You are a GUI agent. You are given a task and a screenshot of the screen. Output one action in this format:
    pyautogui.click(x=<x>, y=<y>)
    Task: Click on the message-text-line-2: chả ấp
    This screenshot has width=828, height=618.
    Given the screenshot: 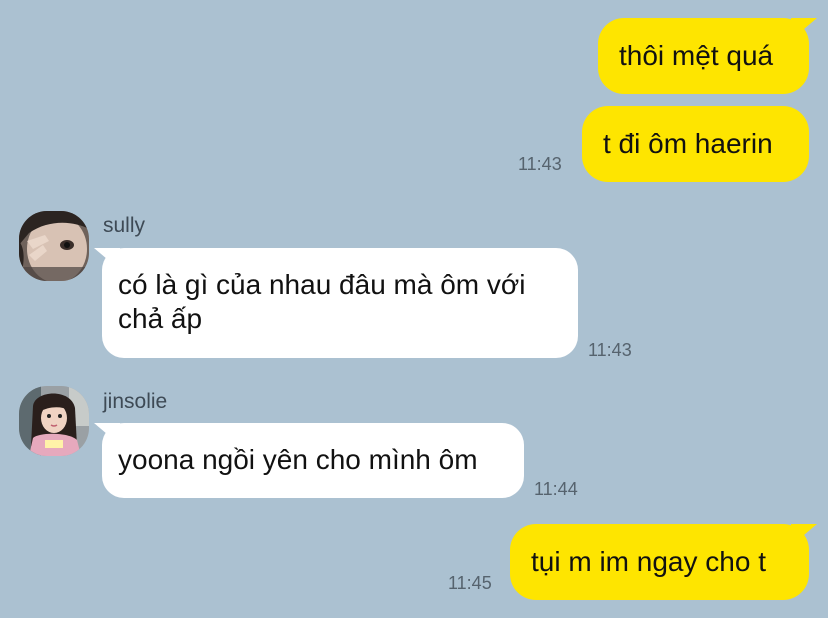 What is the action you would take?
    pyautogui.click(x=160, y=318)
    